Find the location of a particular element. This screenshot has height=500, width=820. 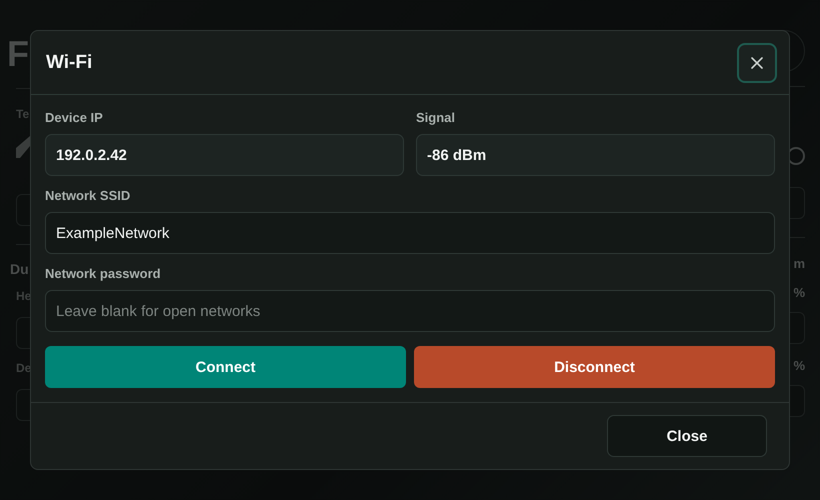

close-button is located at coordinates (757, 62).